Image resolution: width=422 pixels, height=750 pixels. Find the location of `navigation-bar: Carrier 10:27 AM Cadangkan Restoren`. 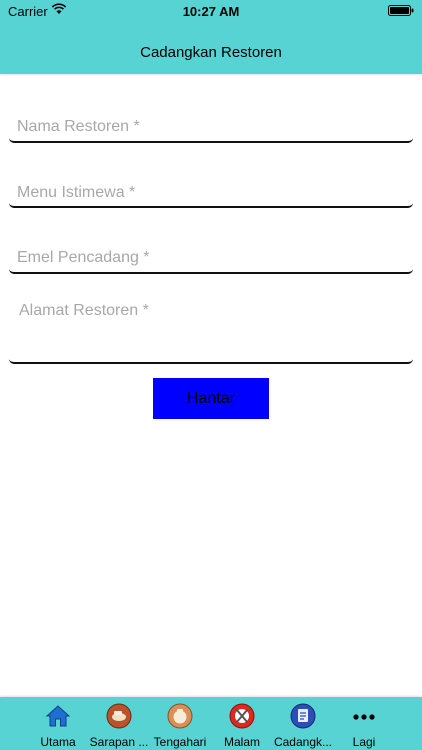

navigation-bar: Carrier 10:27 AM Cadangkan Restoren is located at coordinates (211, 37).